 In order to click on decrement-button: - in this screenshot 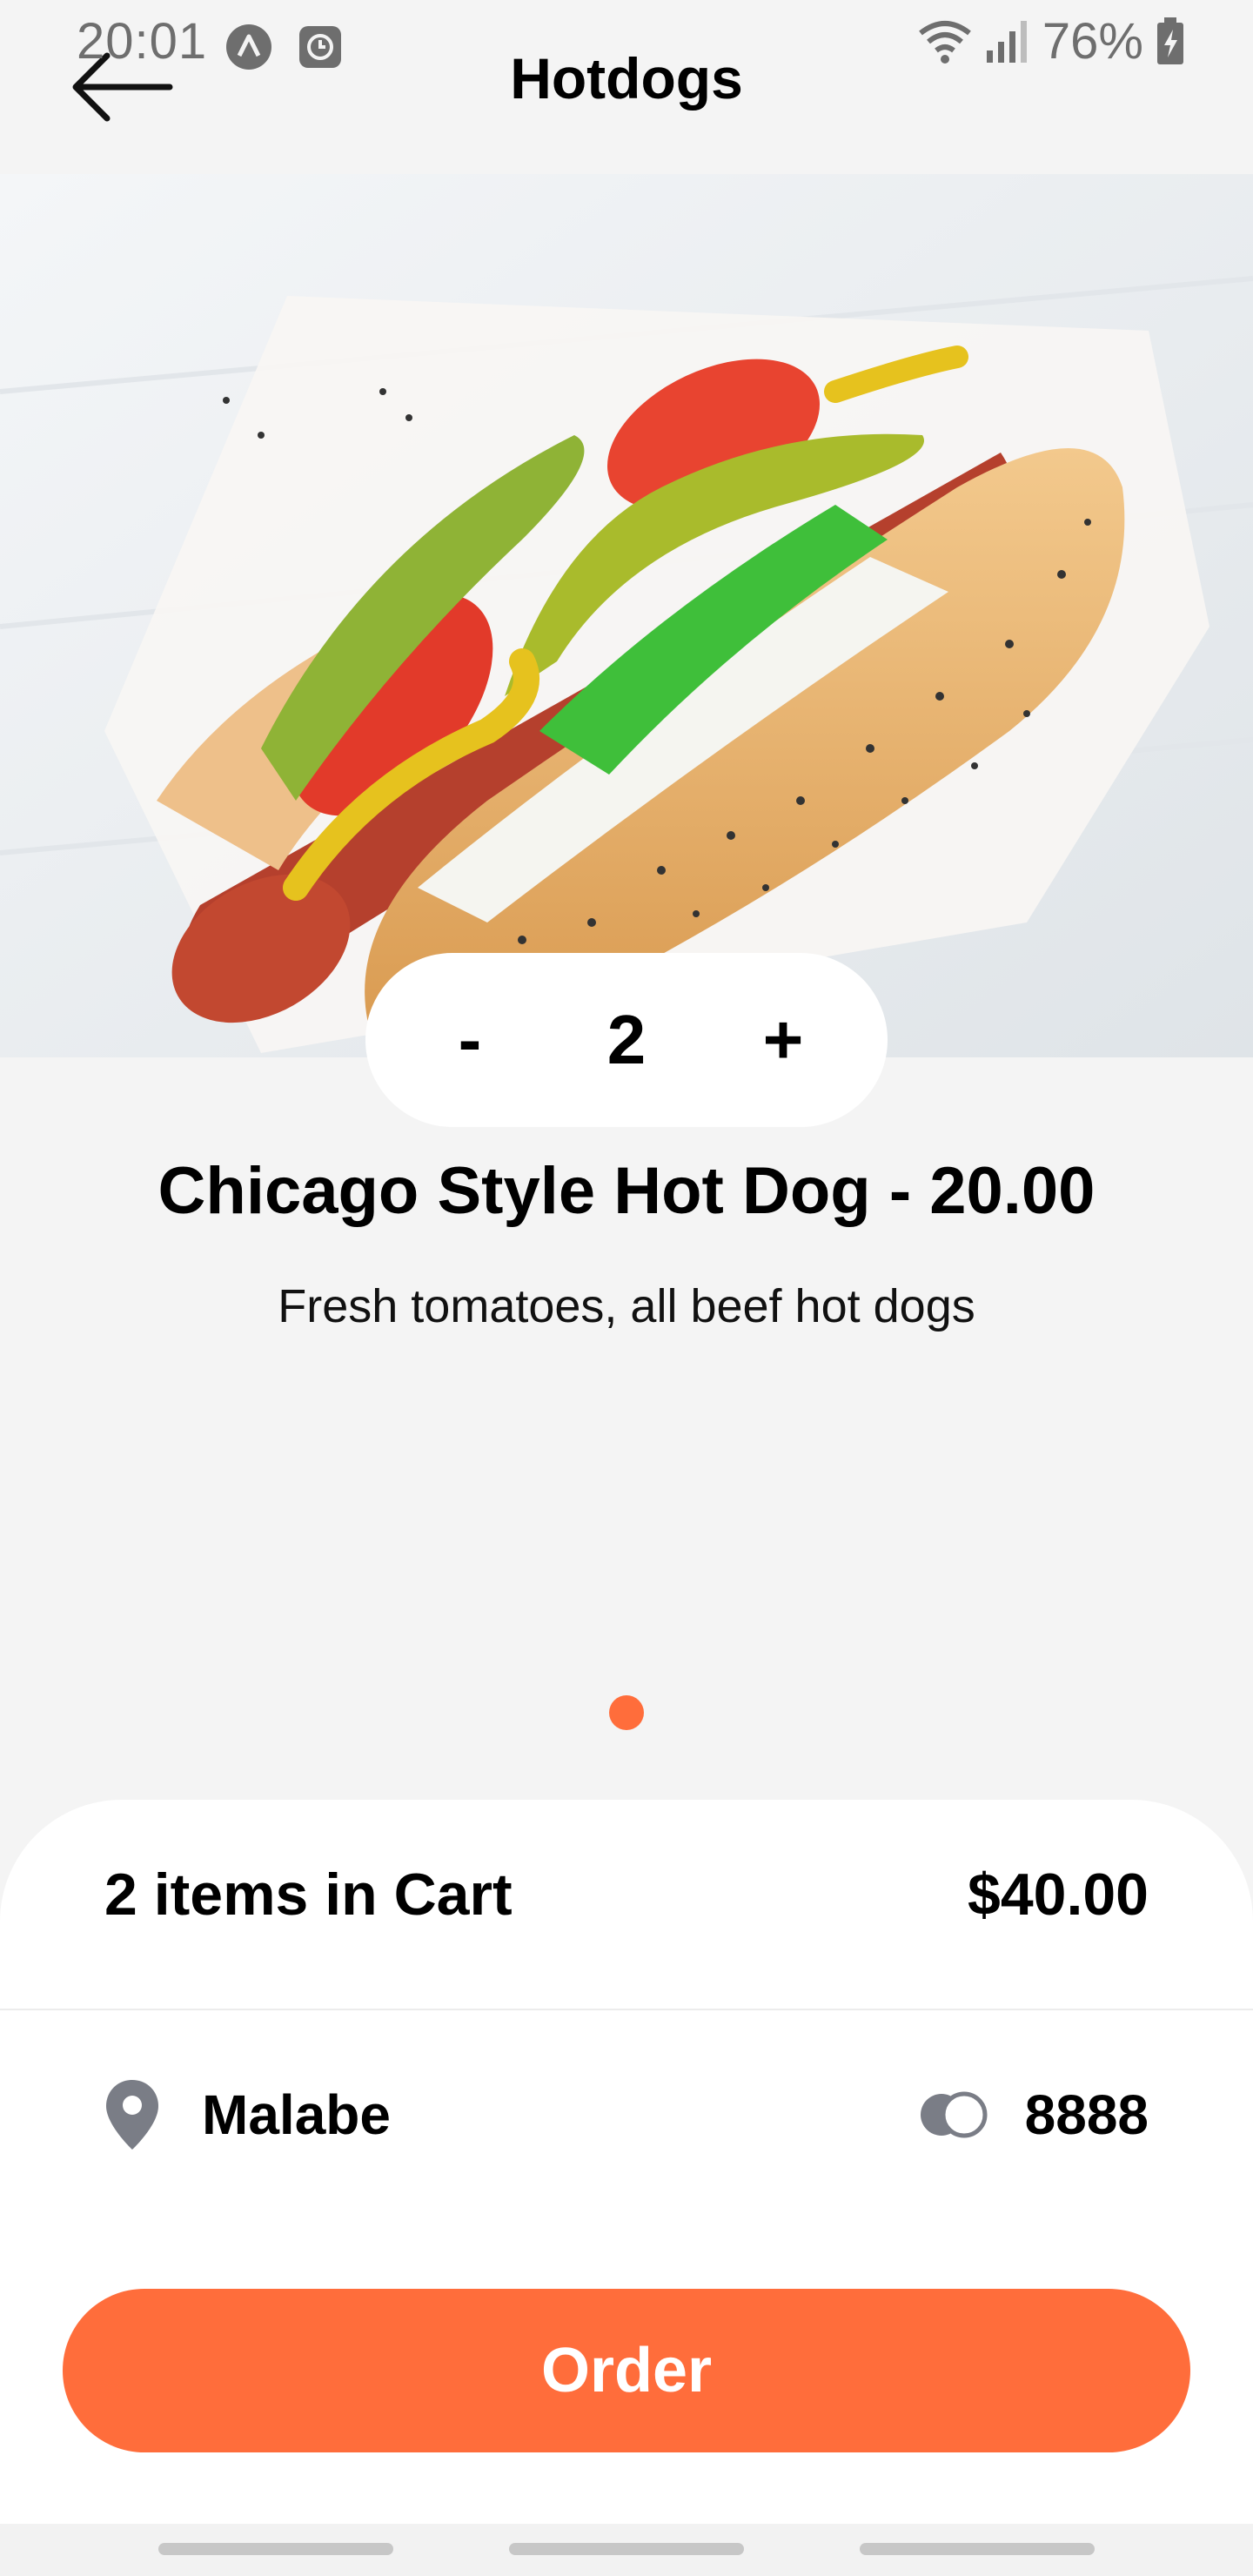, I will do `click(470, 1040)`.